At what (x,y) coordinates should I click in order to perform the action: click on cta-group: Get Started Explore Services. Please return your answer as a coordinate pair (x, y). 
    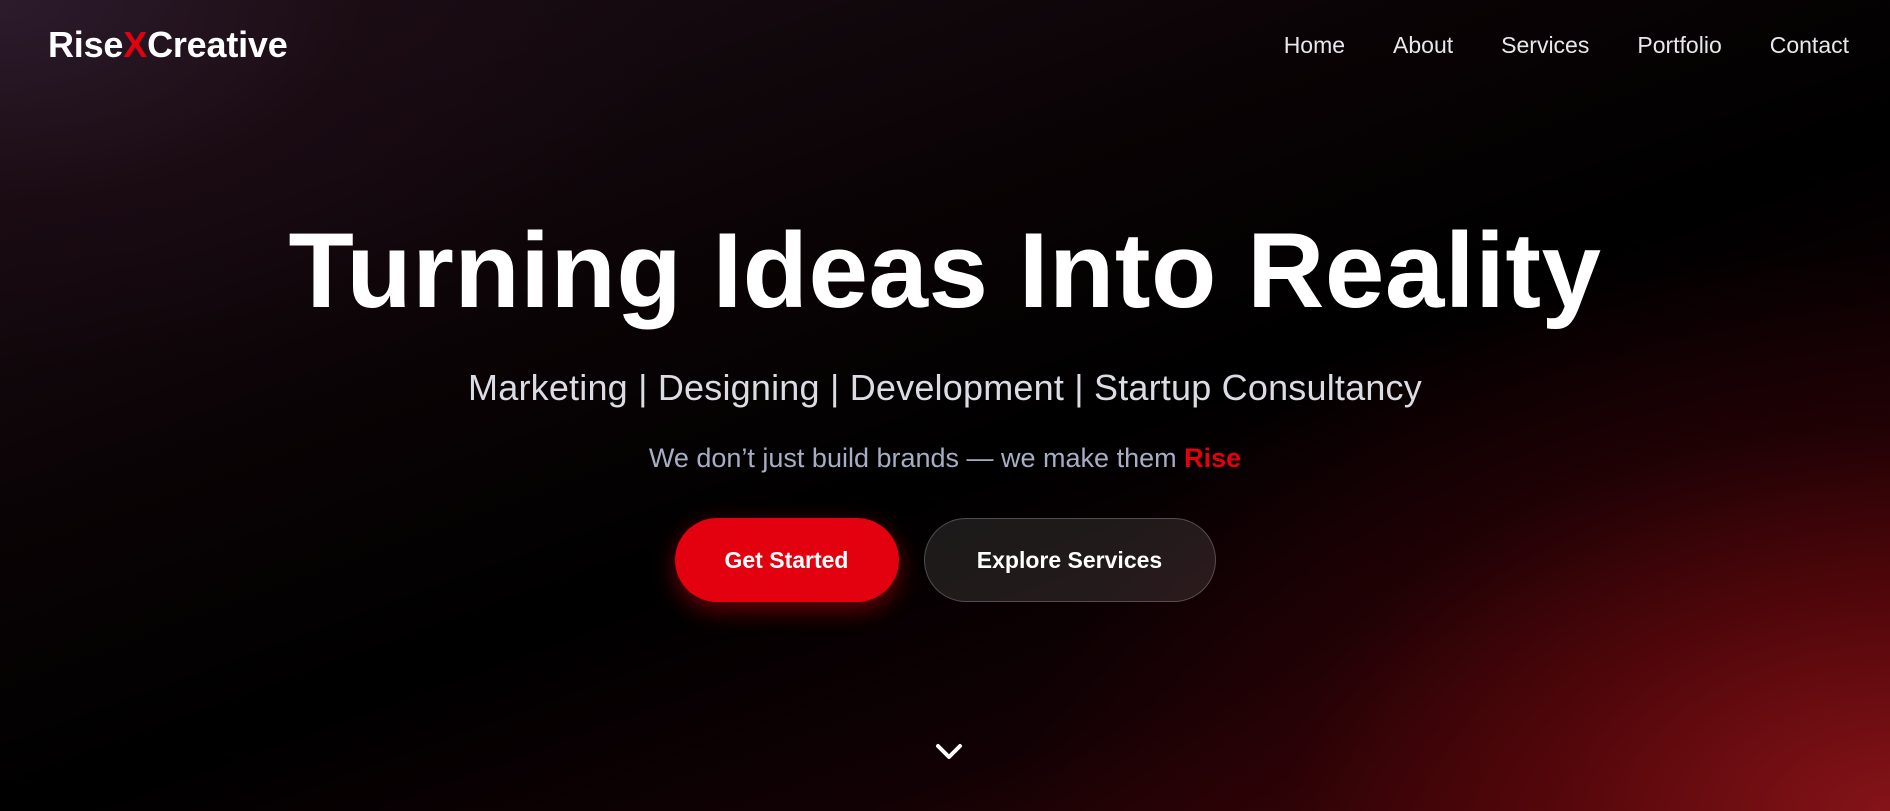
    Looking at the image, I should click on (945, 560).